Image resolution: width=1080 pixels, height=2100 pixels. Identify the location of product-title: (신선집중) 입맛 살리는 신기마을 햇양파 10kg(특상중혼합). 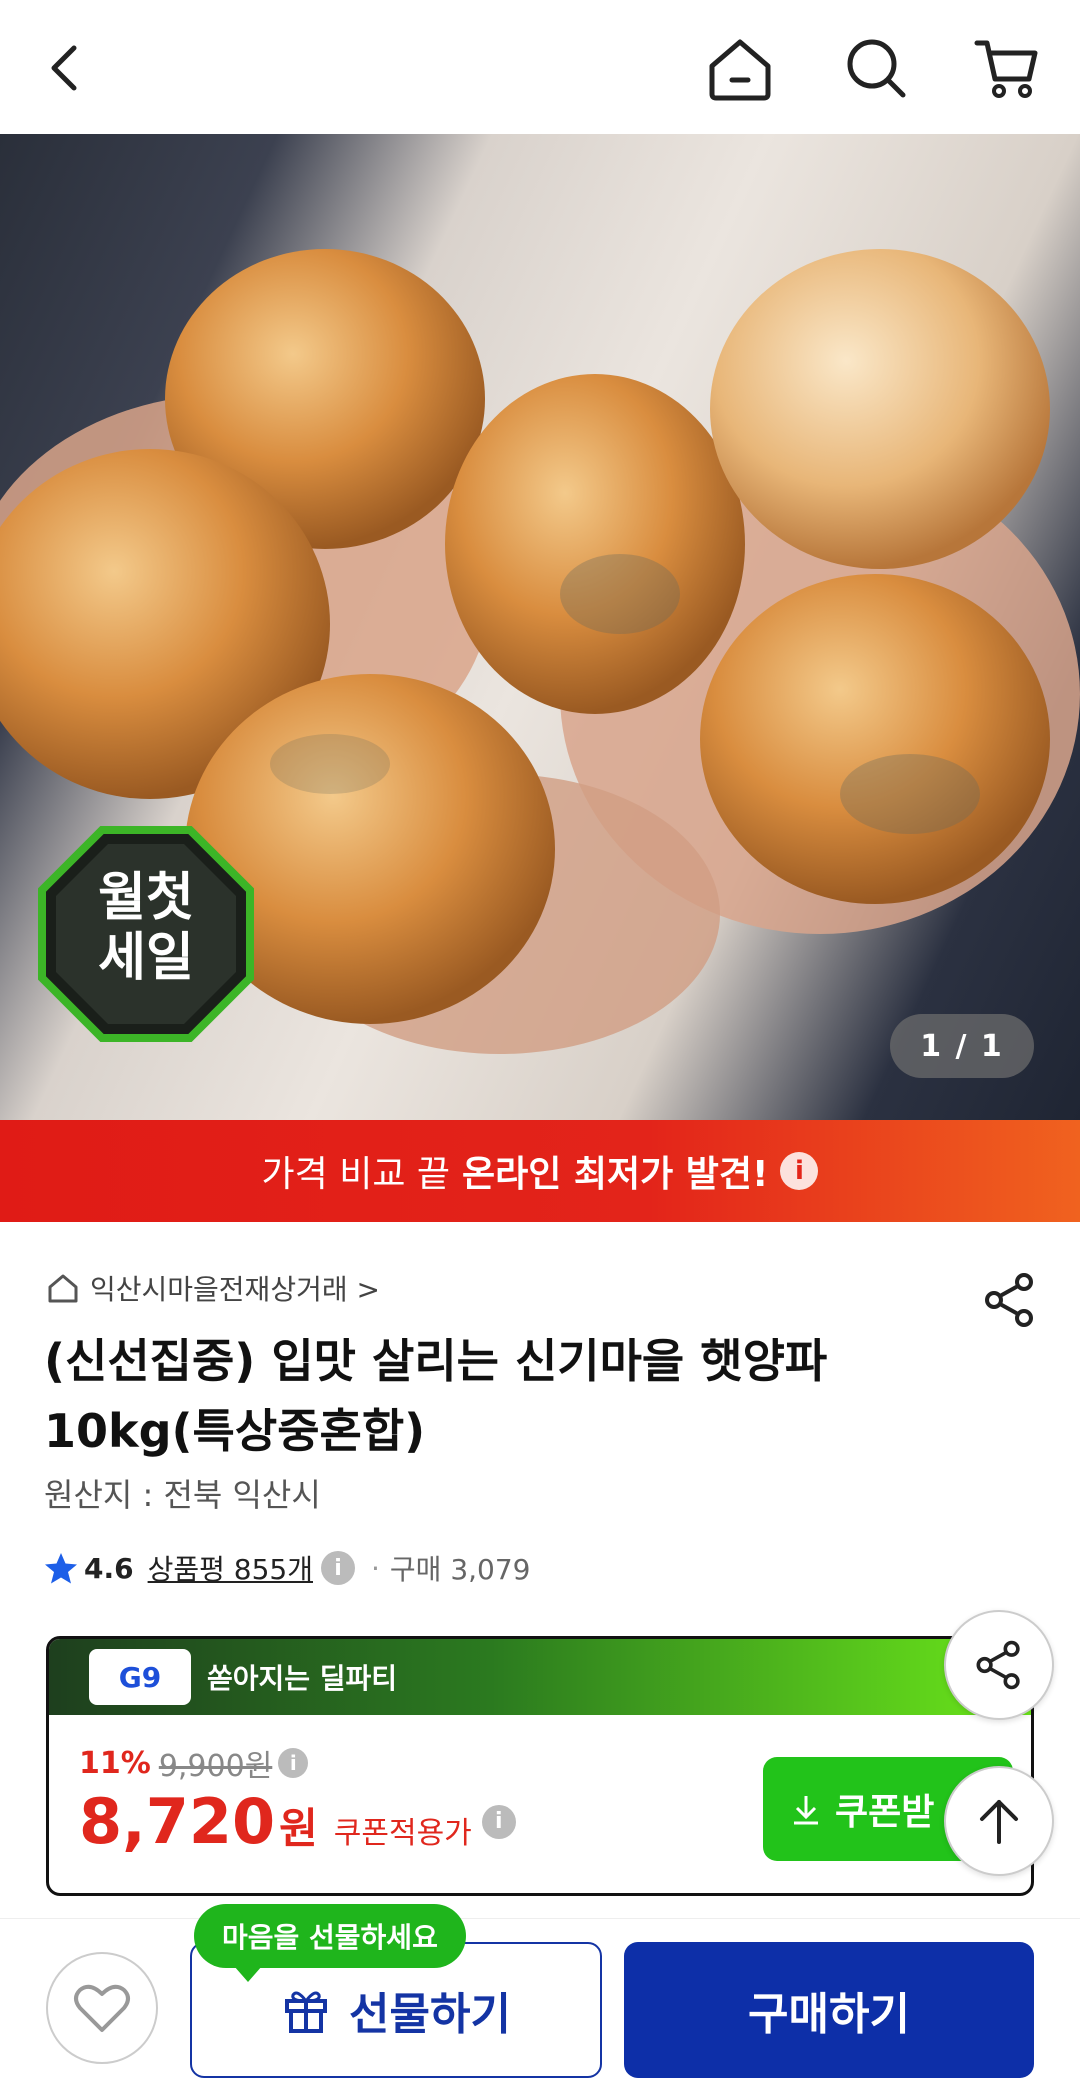
(436, 1396).